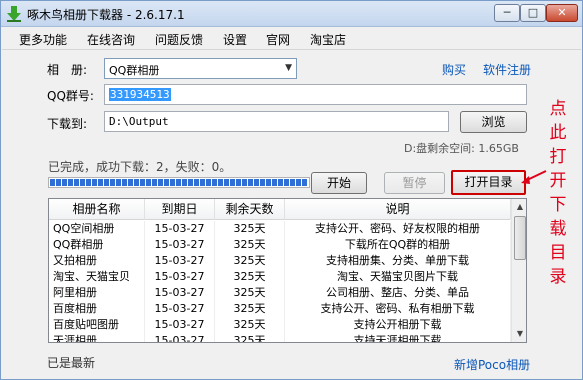 This screenshot has height=380, width=583. I want to click on table-cell: 支持相册集、分类、单册下载, so click(398, 261).